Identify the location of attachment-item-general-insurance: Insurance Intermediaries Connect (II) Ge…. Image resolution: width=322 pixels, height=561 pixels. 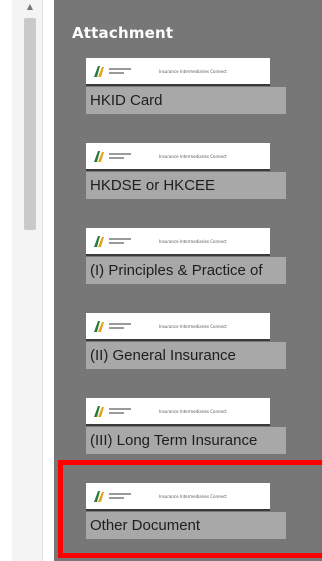
(186, 341).